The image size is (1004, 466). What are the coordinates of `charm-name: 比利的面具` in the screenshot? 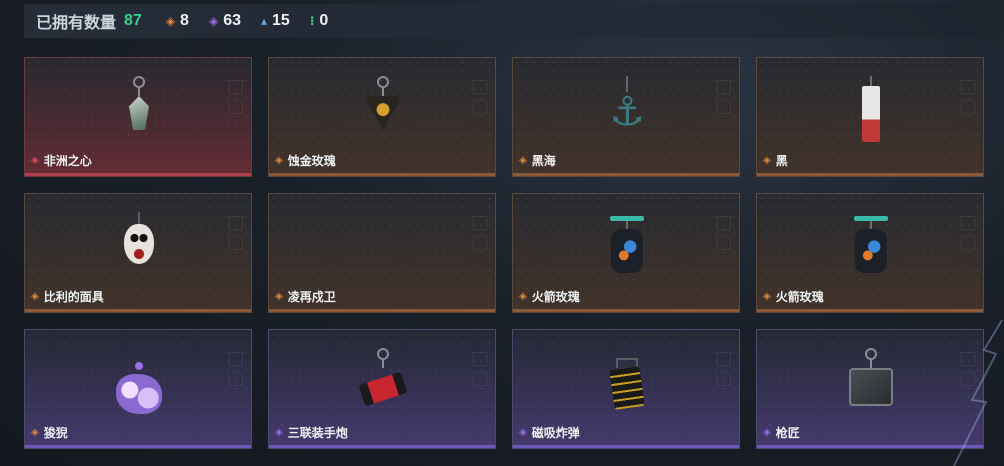 It's located at (73, 297).